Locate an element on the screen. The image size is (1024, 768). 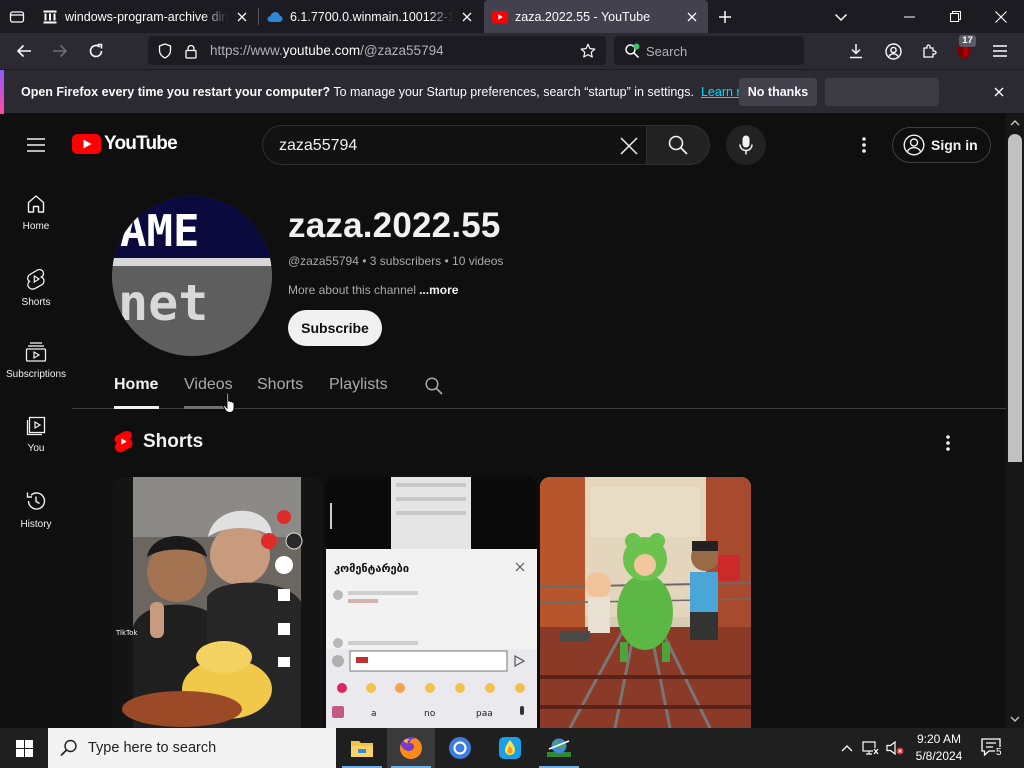
search-placeholder: Search is located at coordinates (667, 51).